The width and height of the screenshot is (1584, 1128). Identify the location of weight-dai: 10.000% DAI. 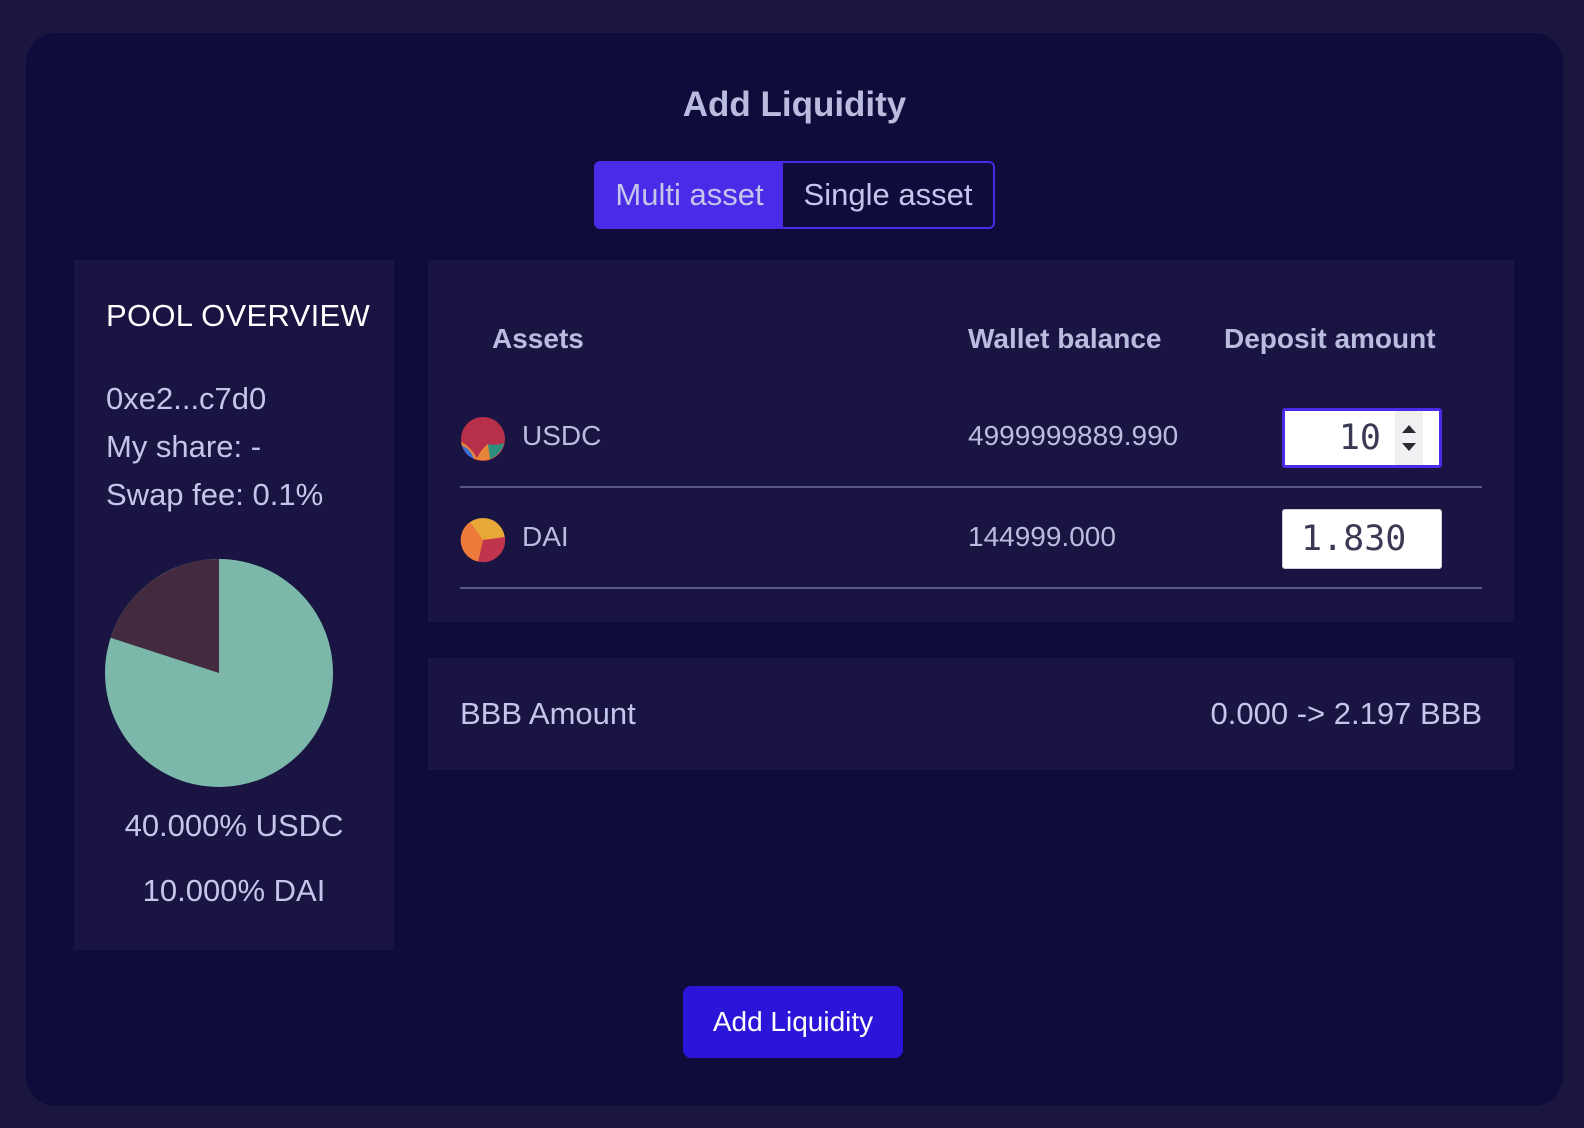
(234, 890).